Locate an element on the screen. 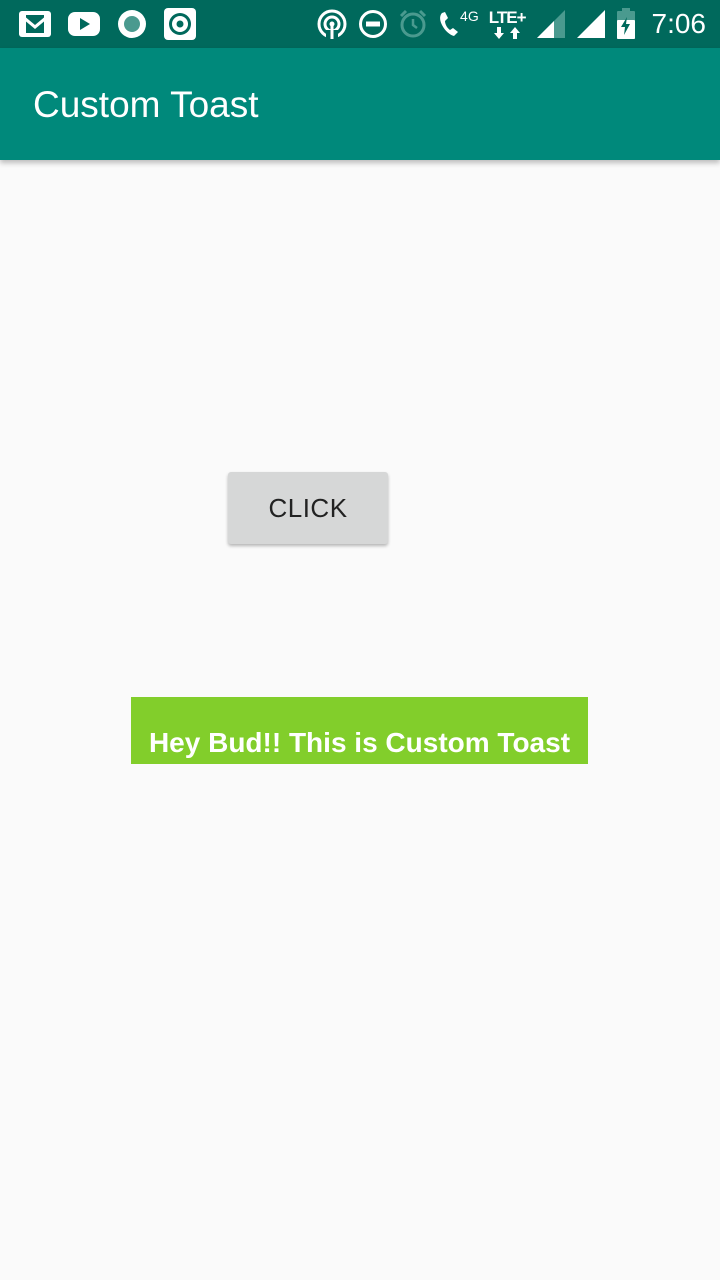 The image size is (720, 1280). music-app-icon is located at coordinates (180, 24).